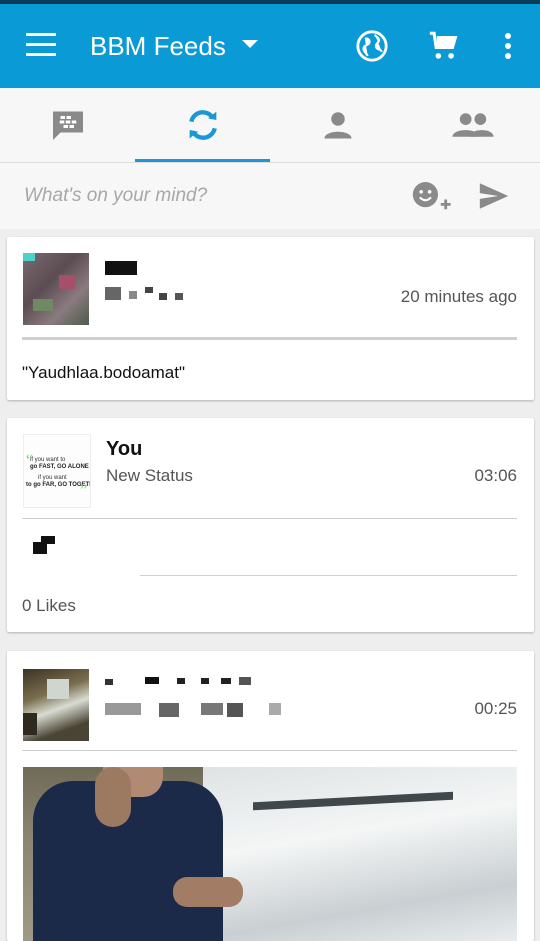  I want to click on post-time: 00:25, so click(495, 708).